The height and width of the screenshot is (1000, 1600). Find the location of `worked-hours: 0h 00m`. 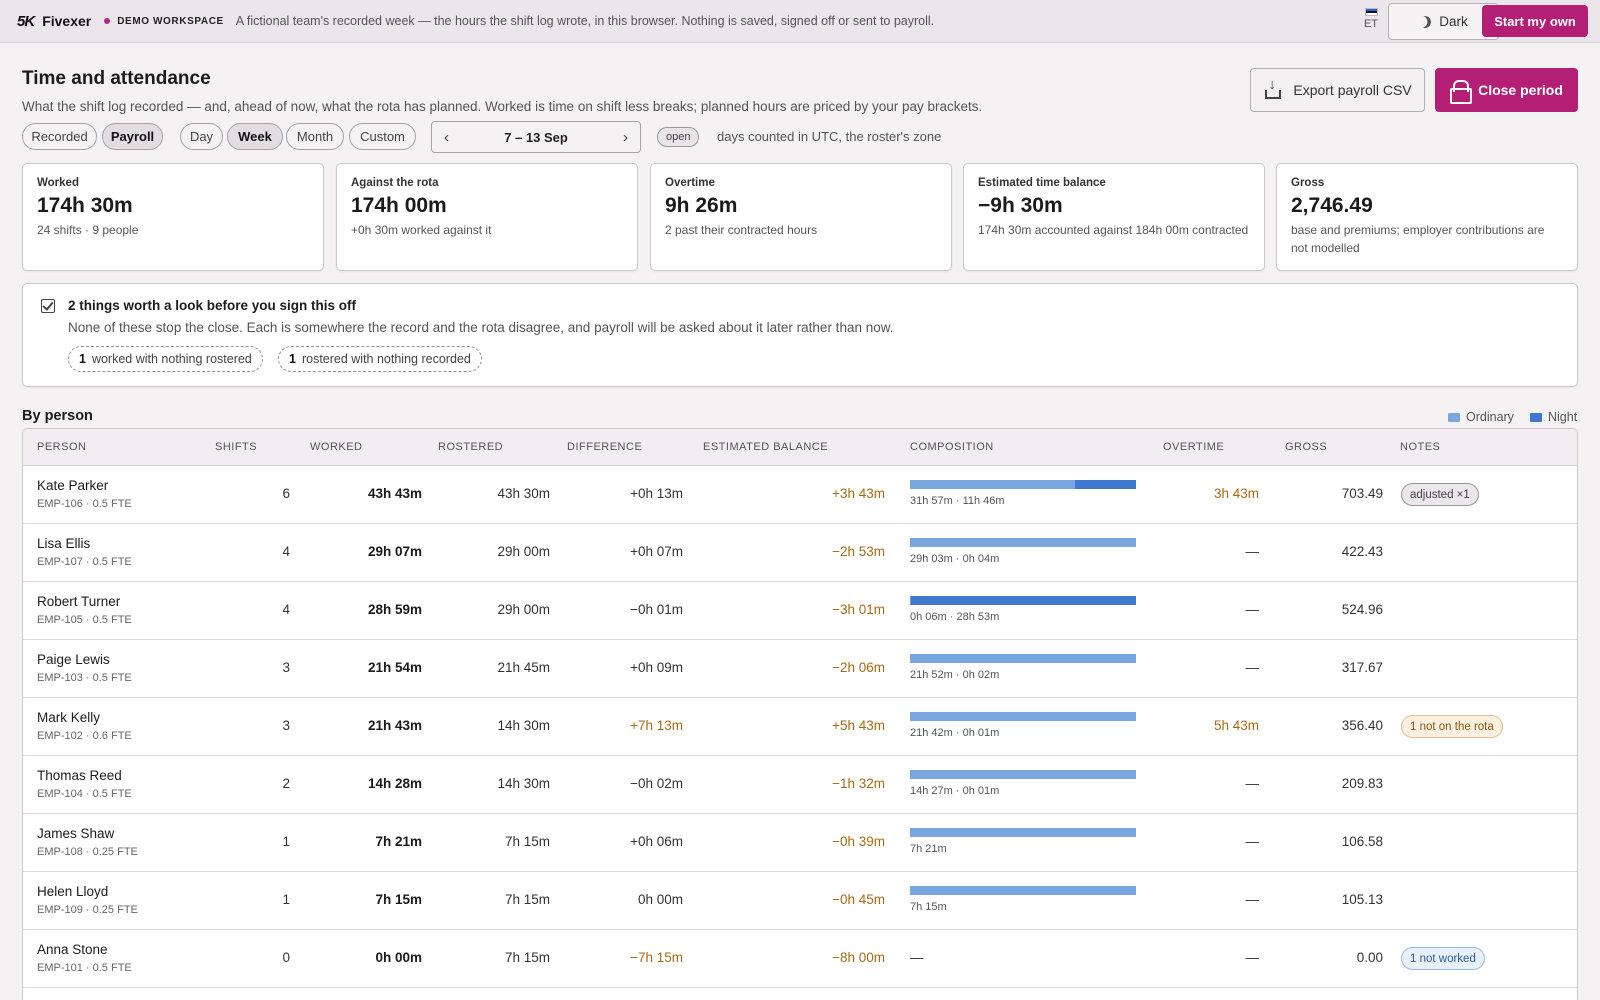

worked-hours: 0h 00m is located at coordinates (398, 957).